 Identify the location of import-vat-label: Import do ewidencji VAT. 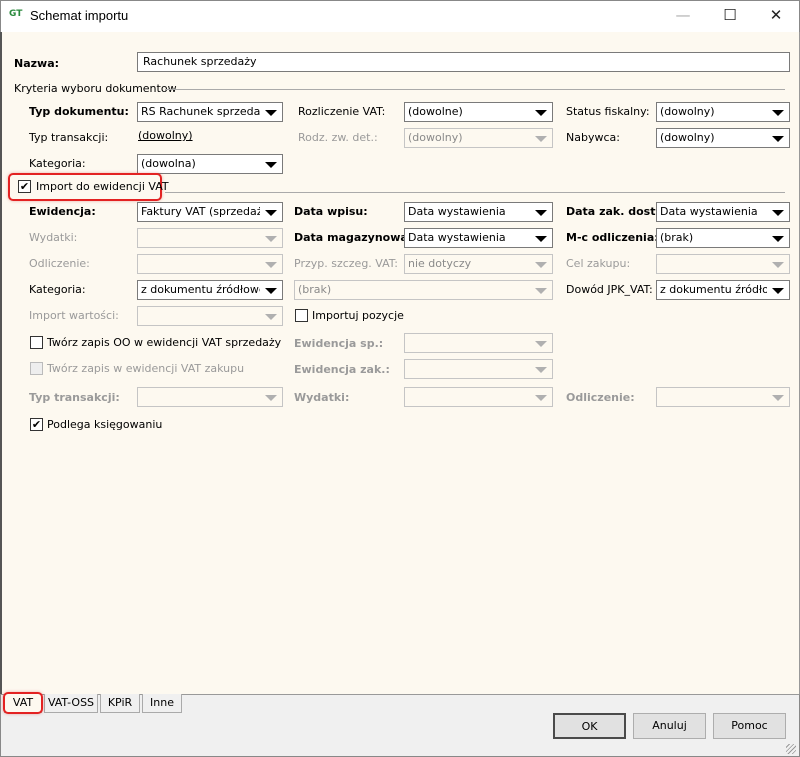
(102, 186).